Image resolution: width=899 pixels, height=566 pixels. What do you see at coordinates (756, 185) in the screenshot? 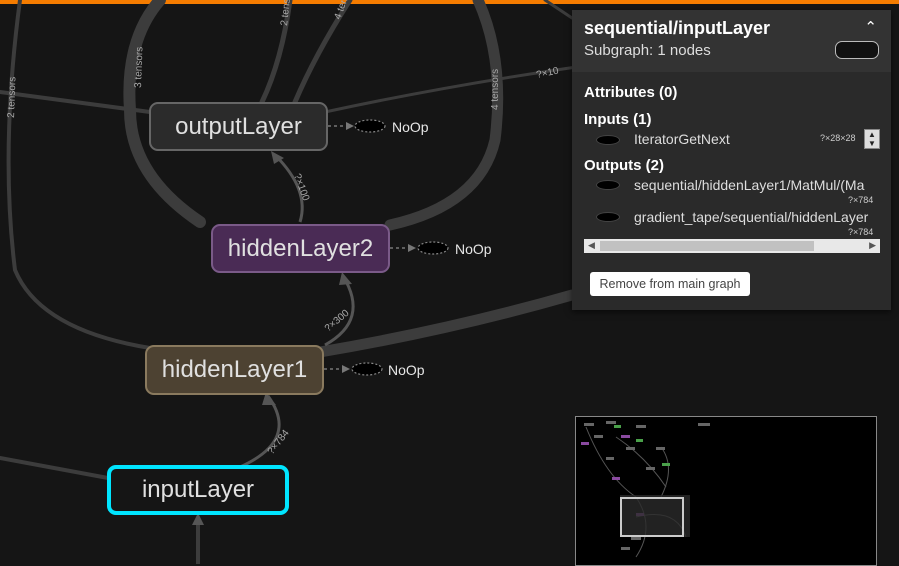
I see `output-name: sequential/hiddenLayer1/MatMul/(Ma` at bounding box center [756, 185].